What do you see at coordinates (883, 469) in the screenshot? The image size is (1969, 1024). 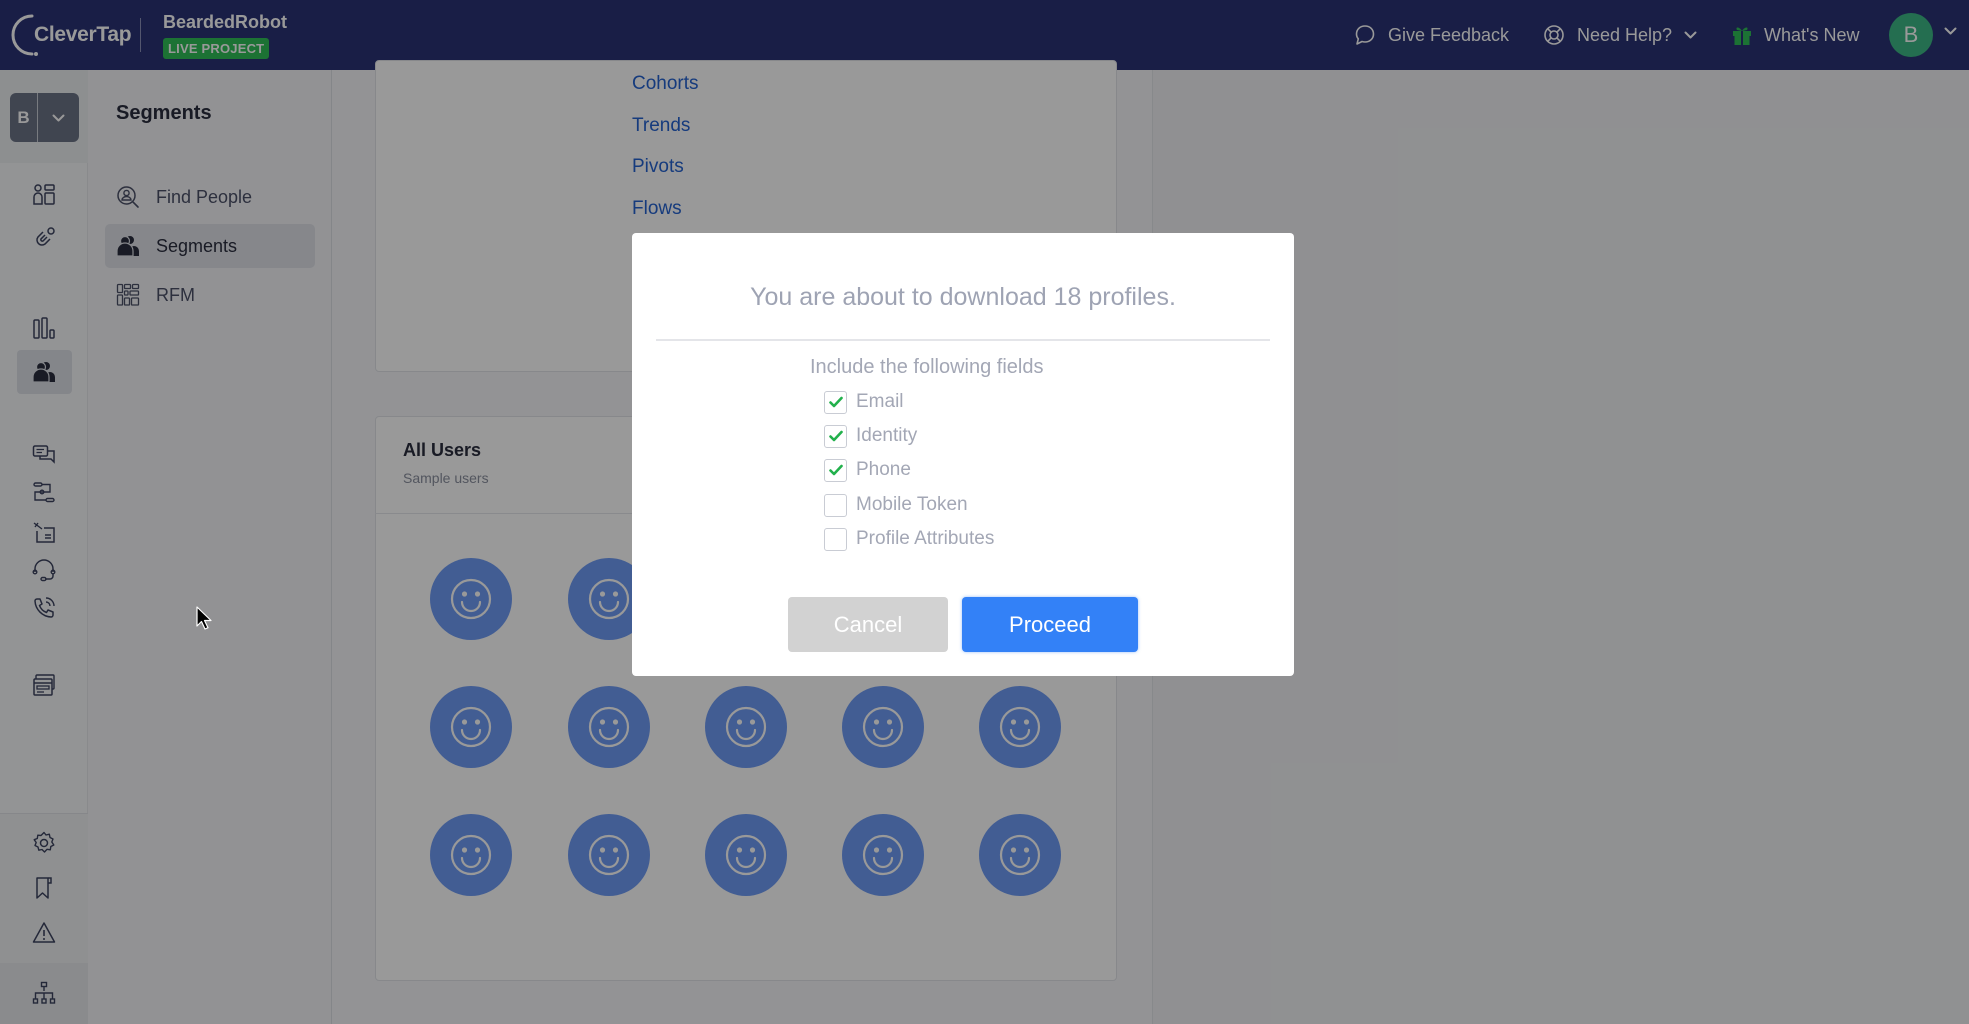 I see `field-label: Phone` at bounding box center [883, 469].